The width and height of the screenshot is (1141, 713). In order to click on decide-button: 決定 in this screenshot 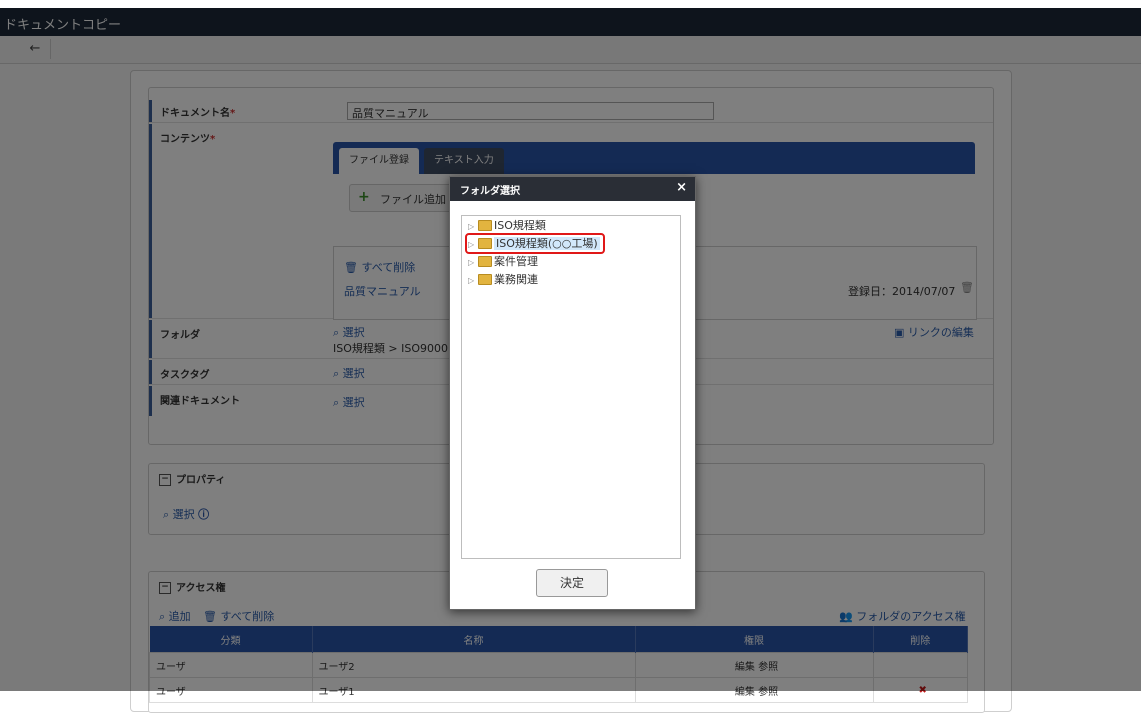, I will do `click(572, 583)`.